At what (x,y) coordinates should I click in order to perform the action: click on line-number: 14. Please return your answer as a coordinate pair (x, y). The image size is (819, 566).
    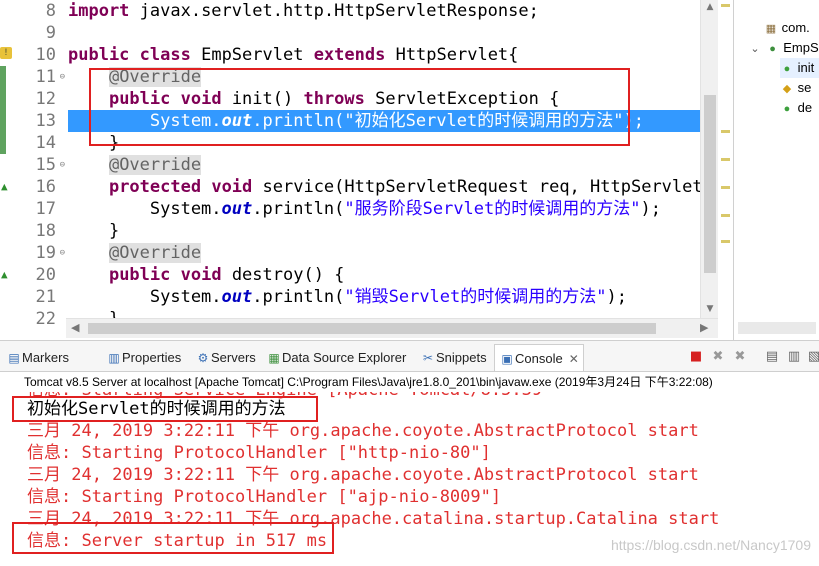
    Looking at the image, I should click on (33, 143).